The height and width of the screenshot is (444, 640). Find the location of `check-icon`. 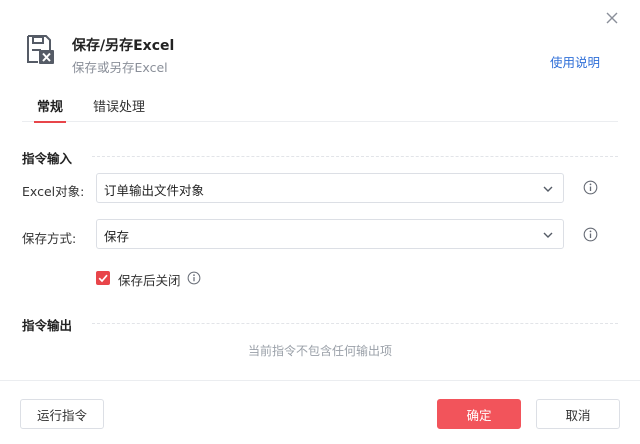

check-icon is located at coordinates (103, 278).